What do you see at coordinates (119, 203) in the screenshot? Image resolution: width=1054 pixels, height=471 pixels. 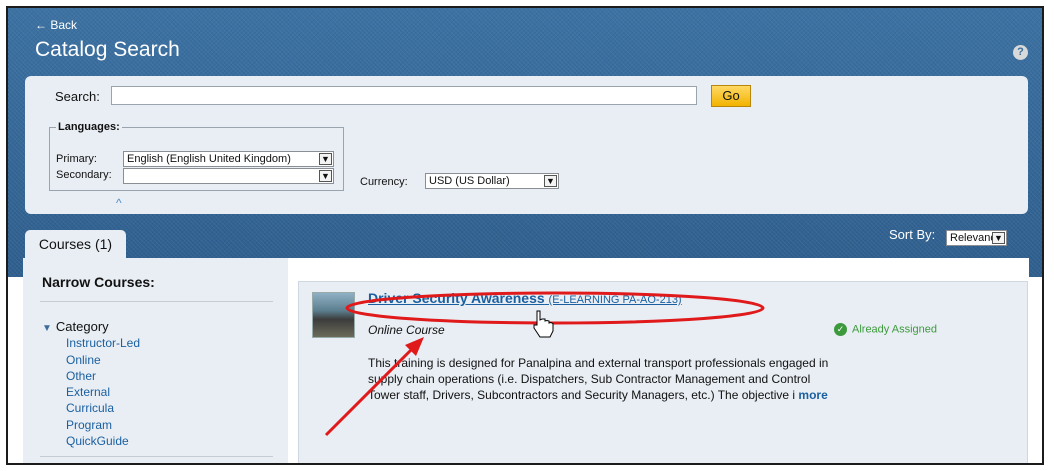 I see `collapse-icon: ^` at bounding box center [119, 203].